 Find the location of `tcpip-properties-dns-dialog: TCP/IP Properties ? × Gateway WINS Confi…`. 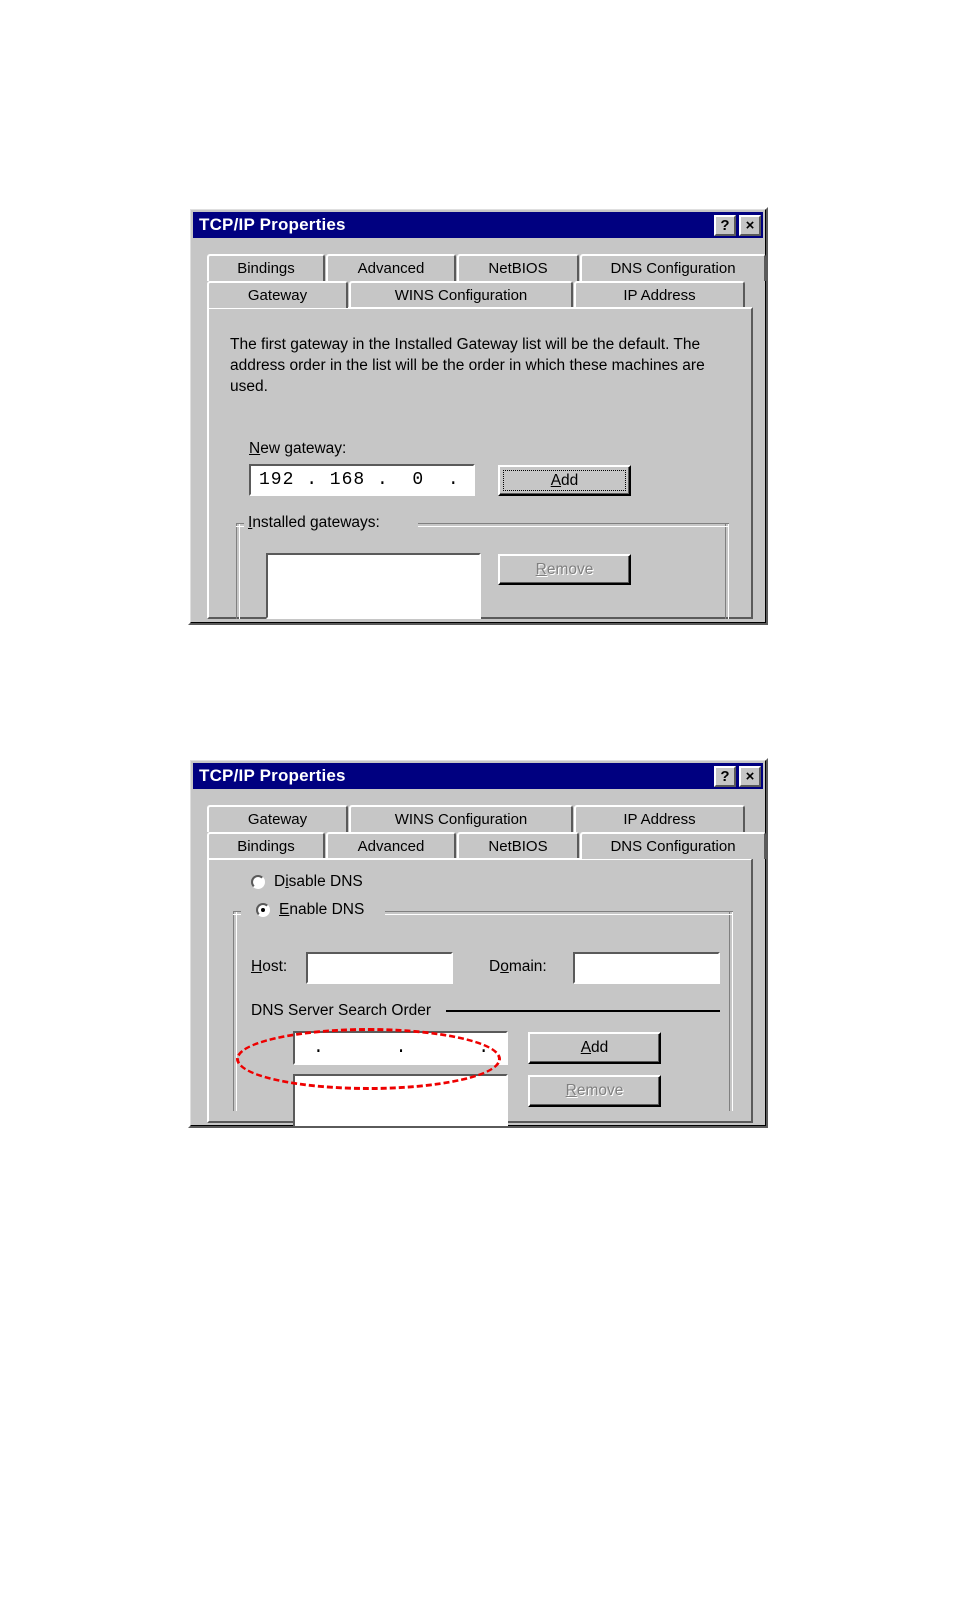

tcpip-properties-dns-dialog: TCP/IP Properties ? × Gateway WINS Confi… is located at coordinates (478, 943).